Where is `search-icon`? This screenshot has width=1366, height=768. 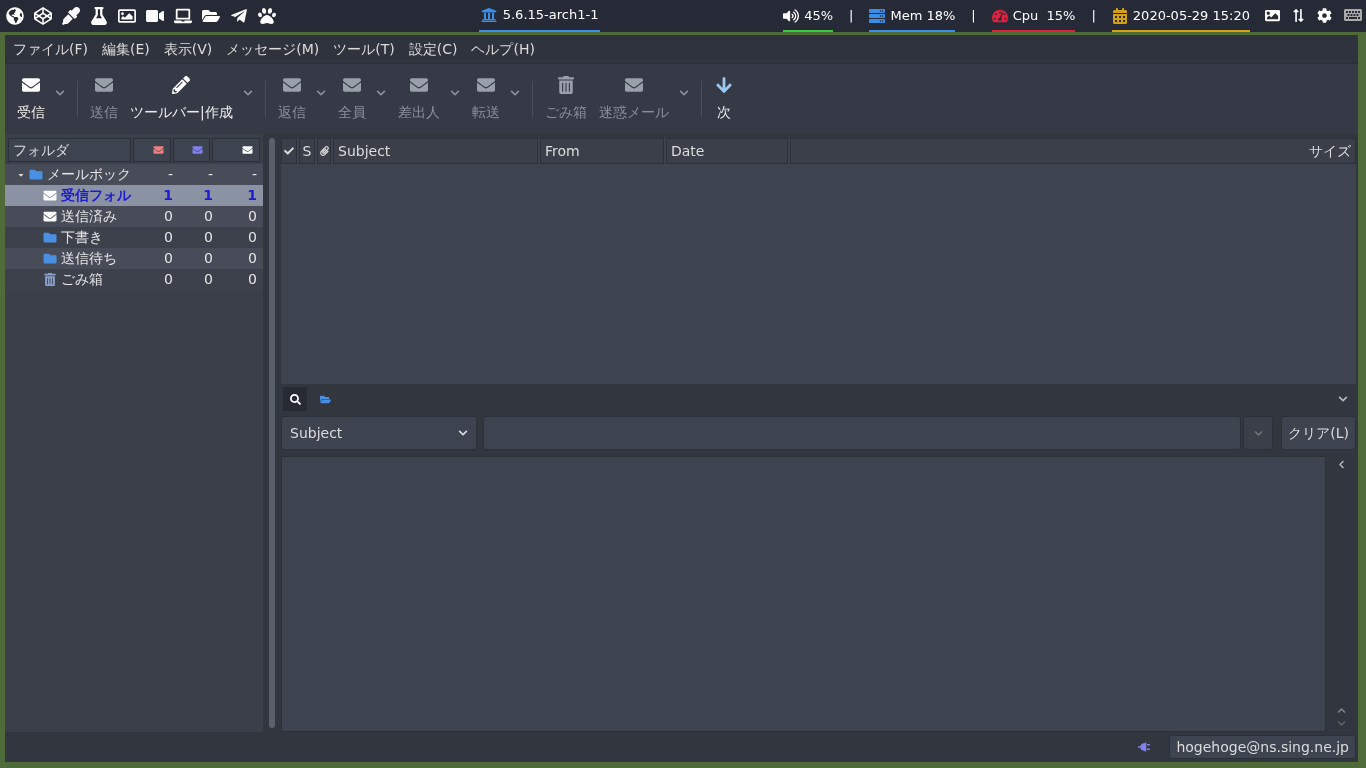
search-icon is located at coordinates (295, 399).